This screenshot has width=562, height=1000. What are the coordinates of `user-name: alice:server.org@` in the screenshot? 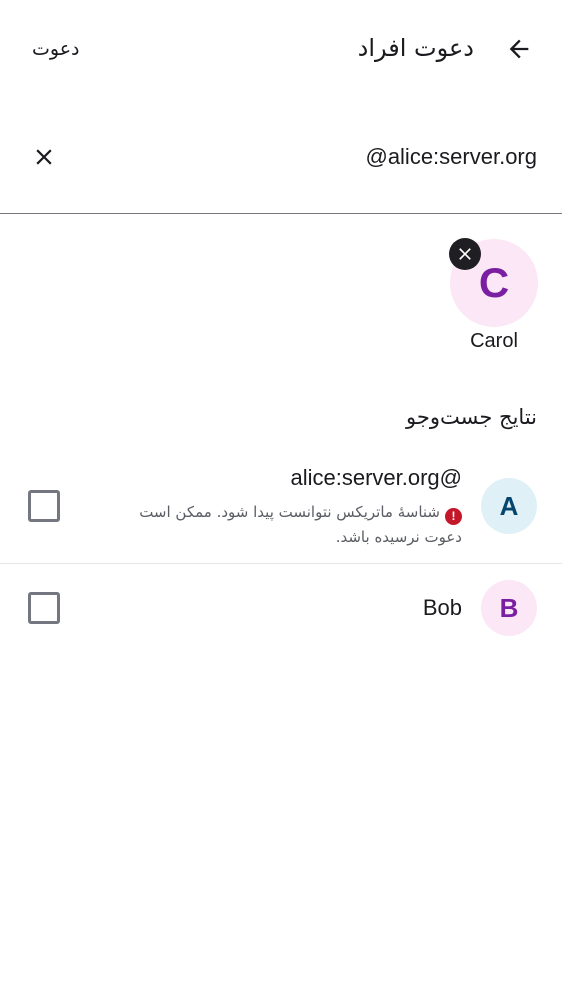 It's located at (376, 477).